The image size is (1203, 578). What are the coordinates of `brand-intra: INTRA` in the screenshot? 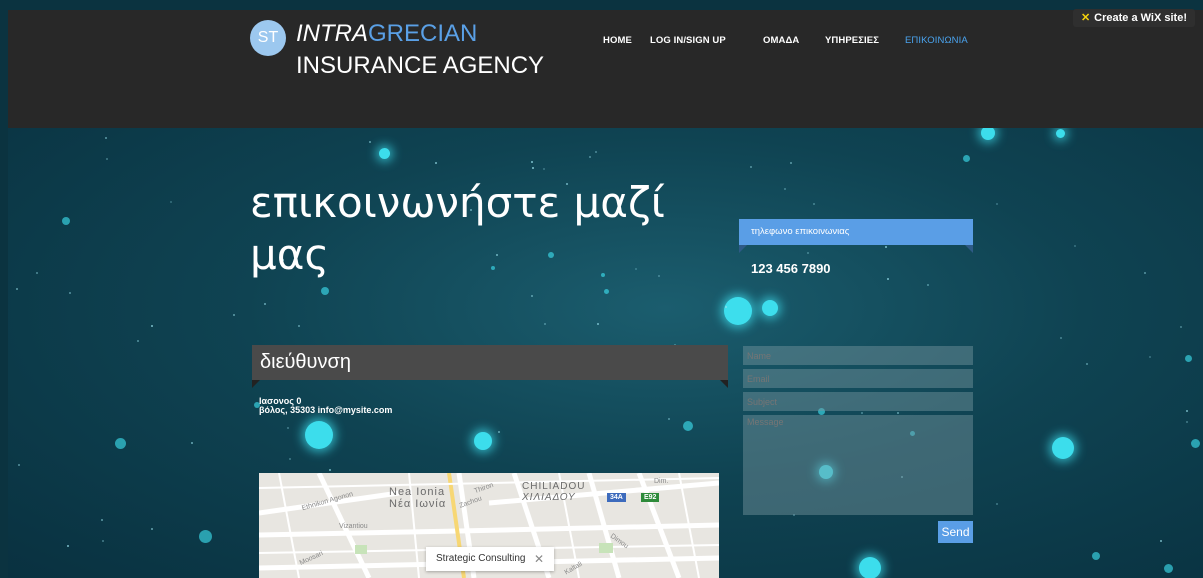 It's located at (332, 33).